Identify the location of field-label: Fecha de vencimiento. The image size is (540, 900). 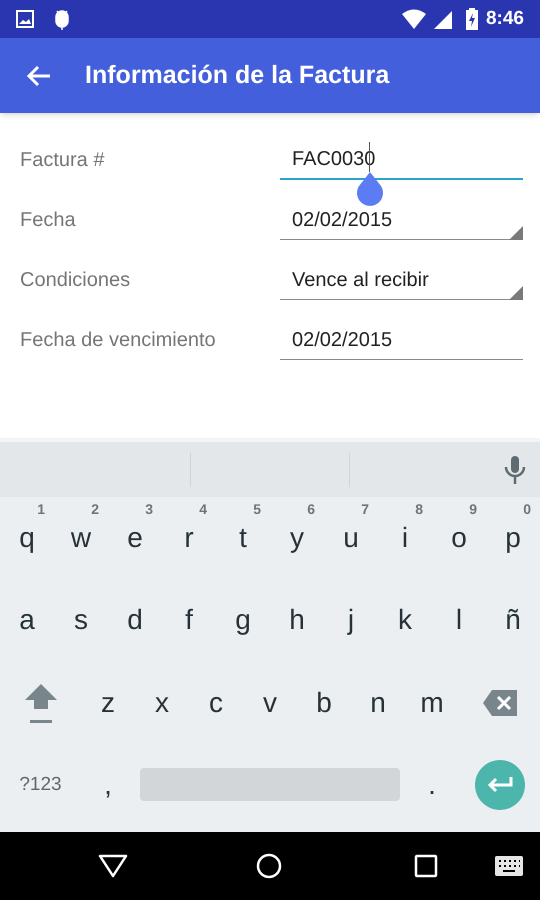
(118, 340).